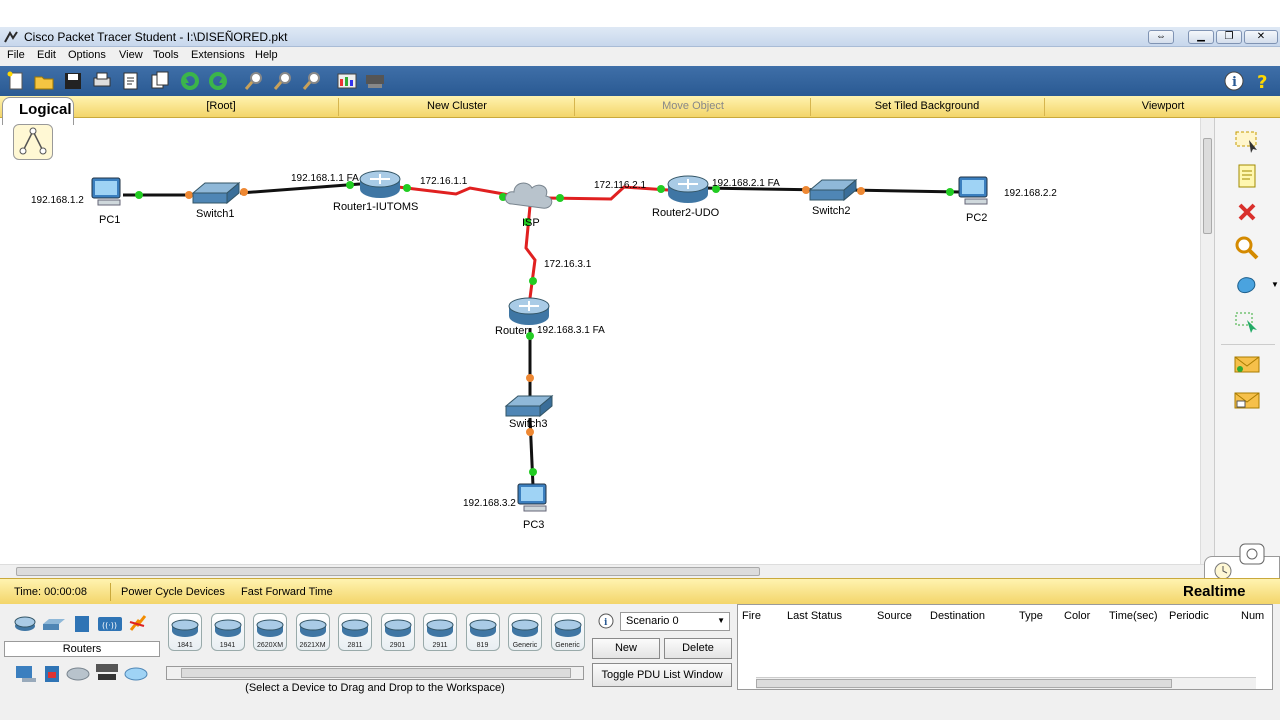  I want to click on horizontal-scroll-thumb, so click(388, 571).